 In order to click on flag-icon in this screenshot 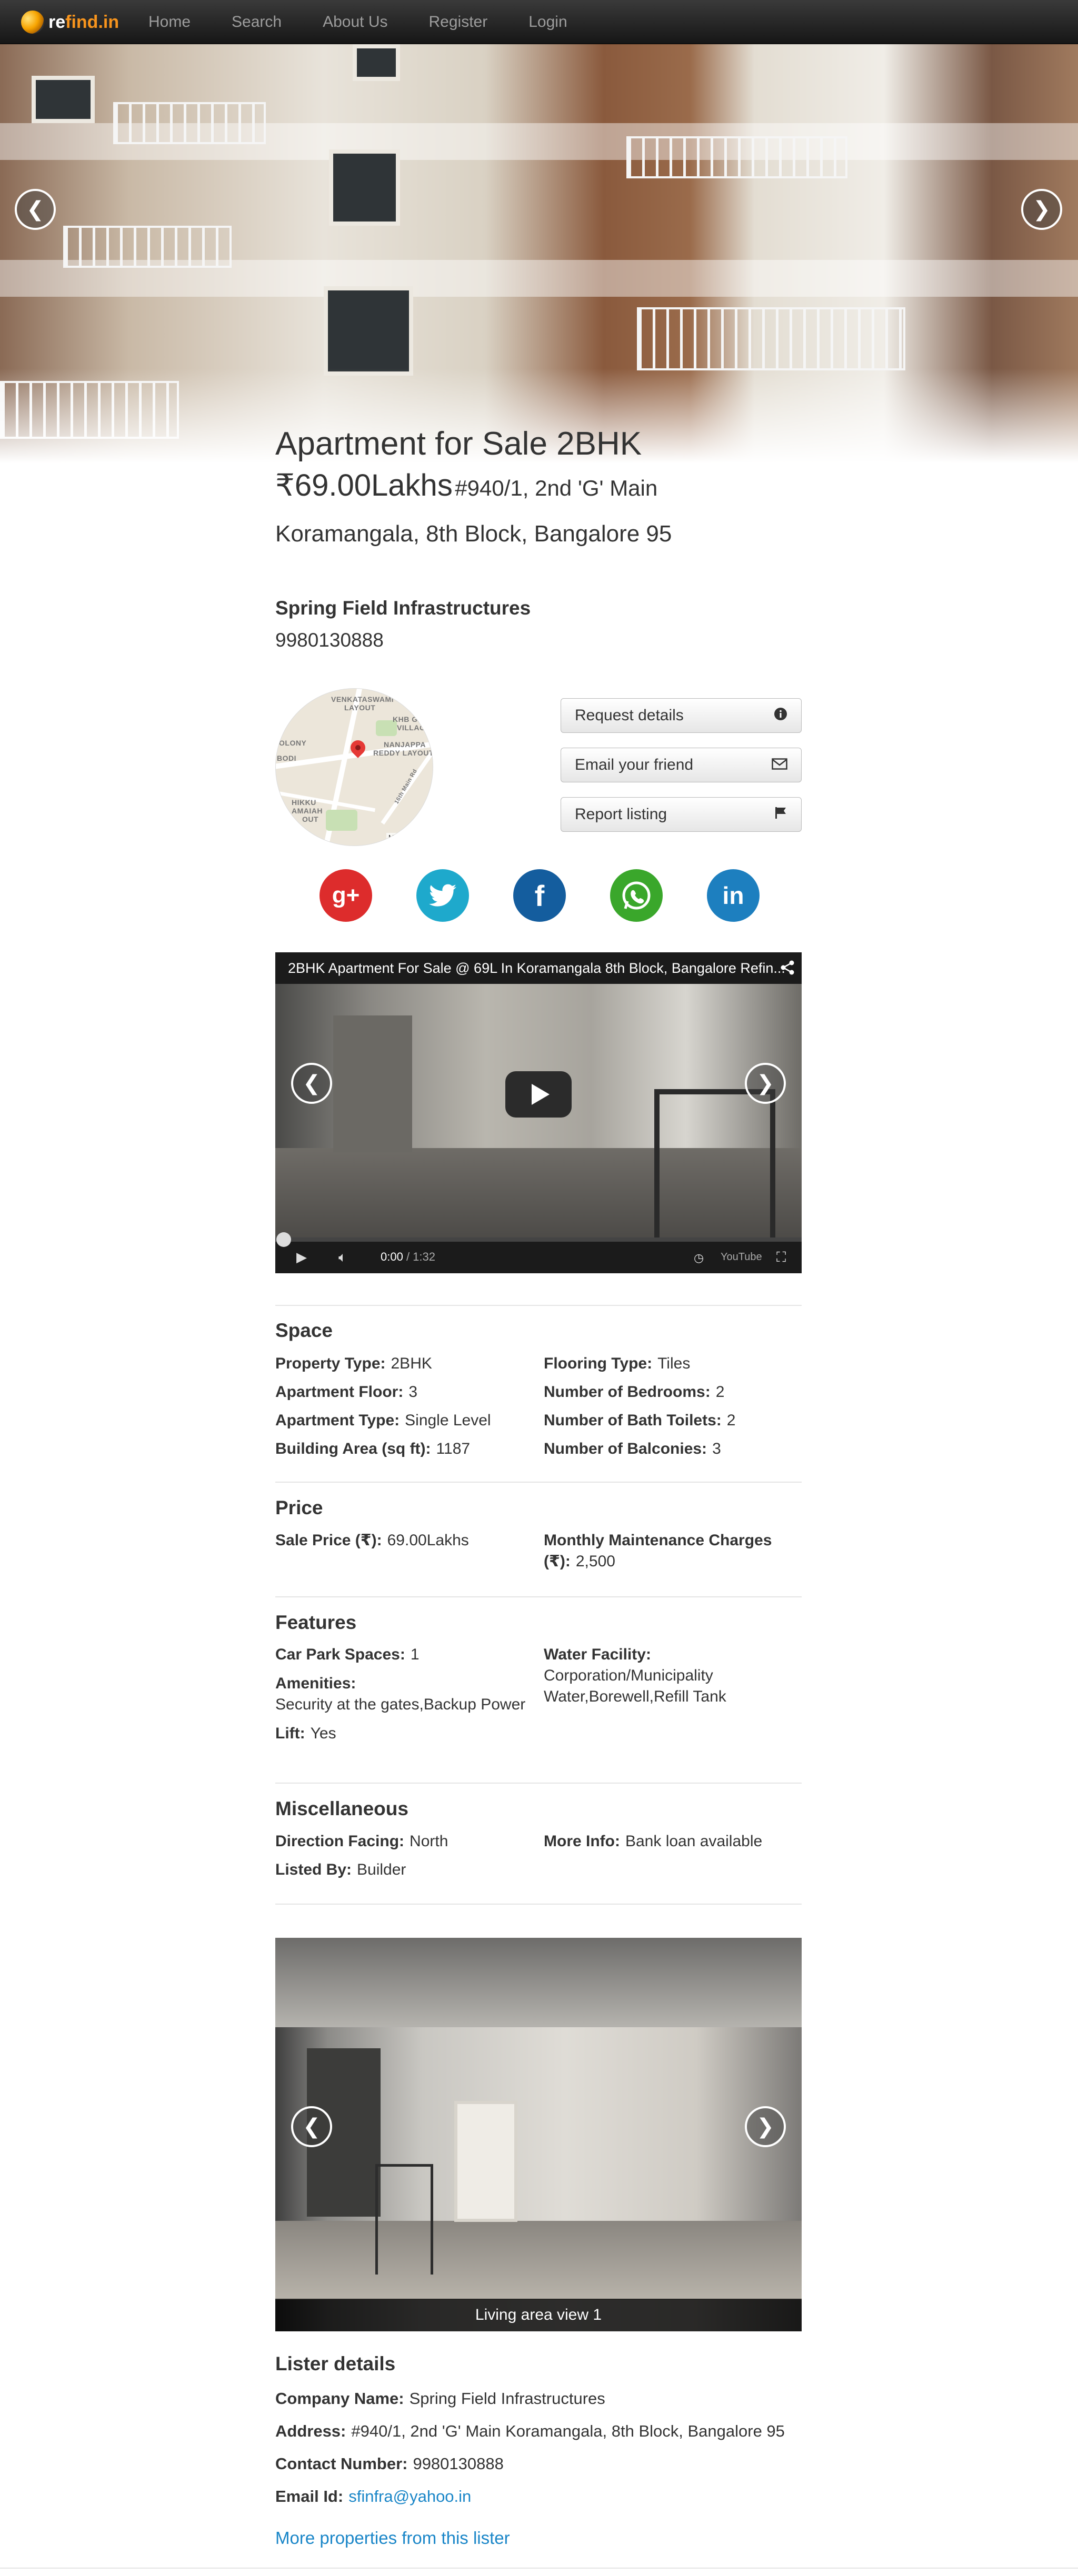, I will do `click(780, 815)`.